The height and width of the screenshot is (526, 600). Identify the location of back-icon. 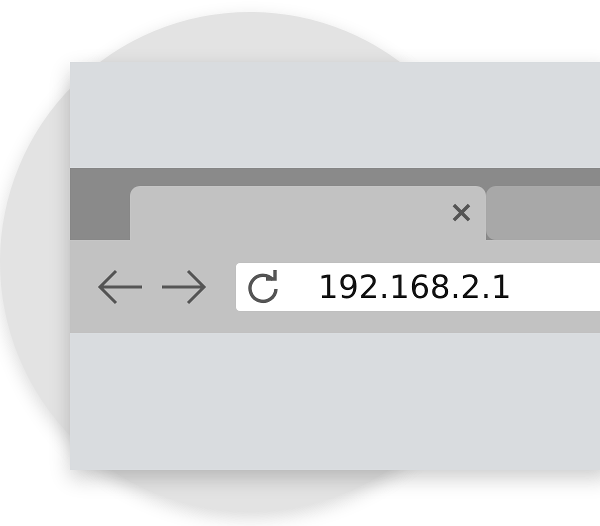
(120, 286).